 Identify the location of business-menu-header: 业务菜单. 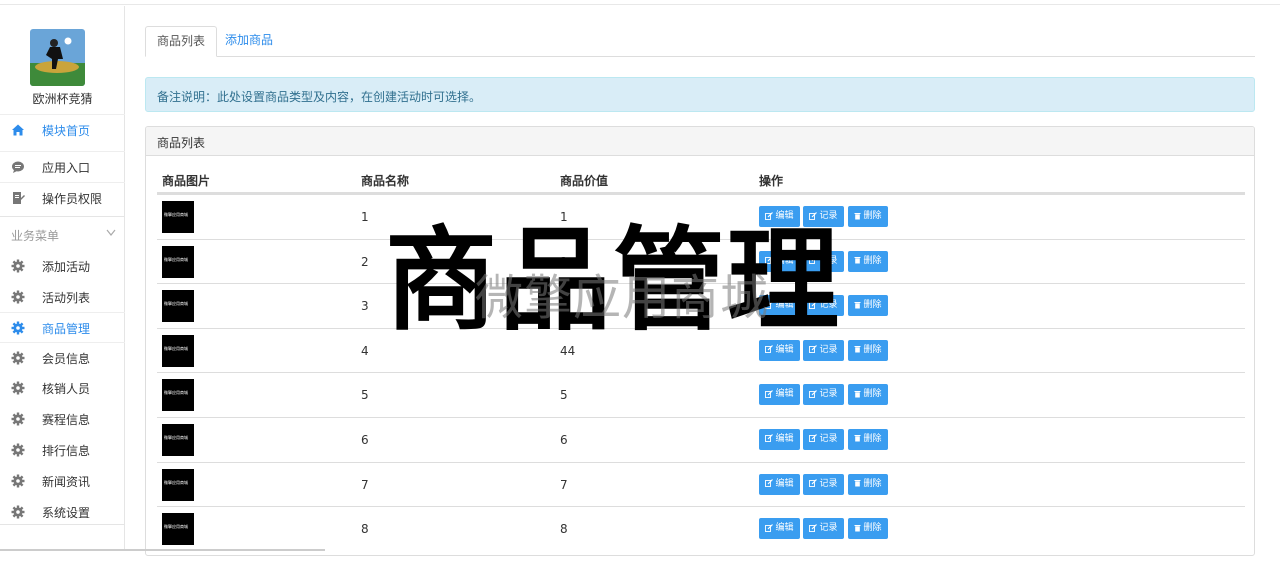
(62, 232).